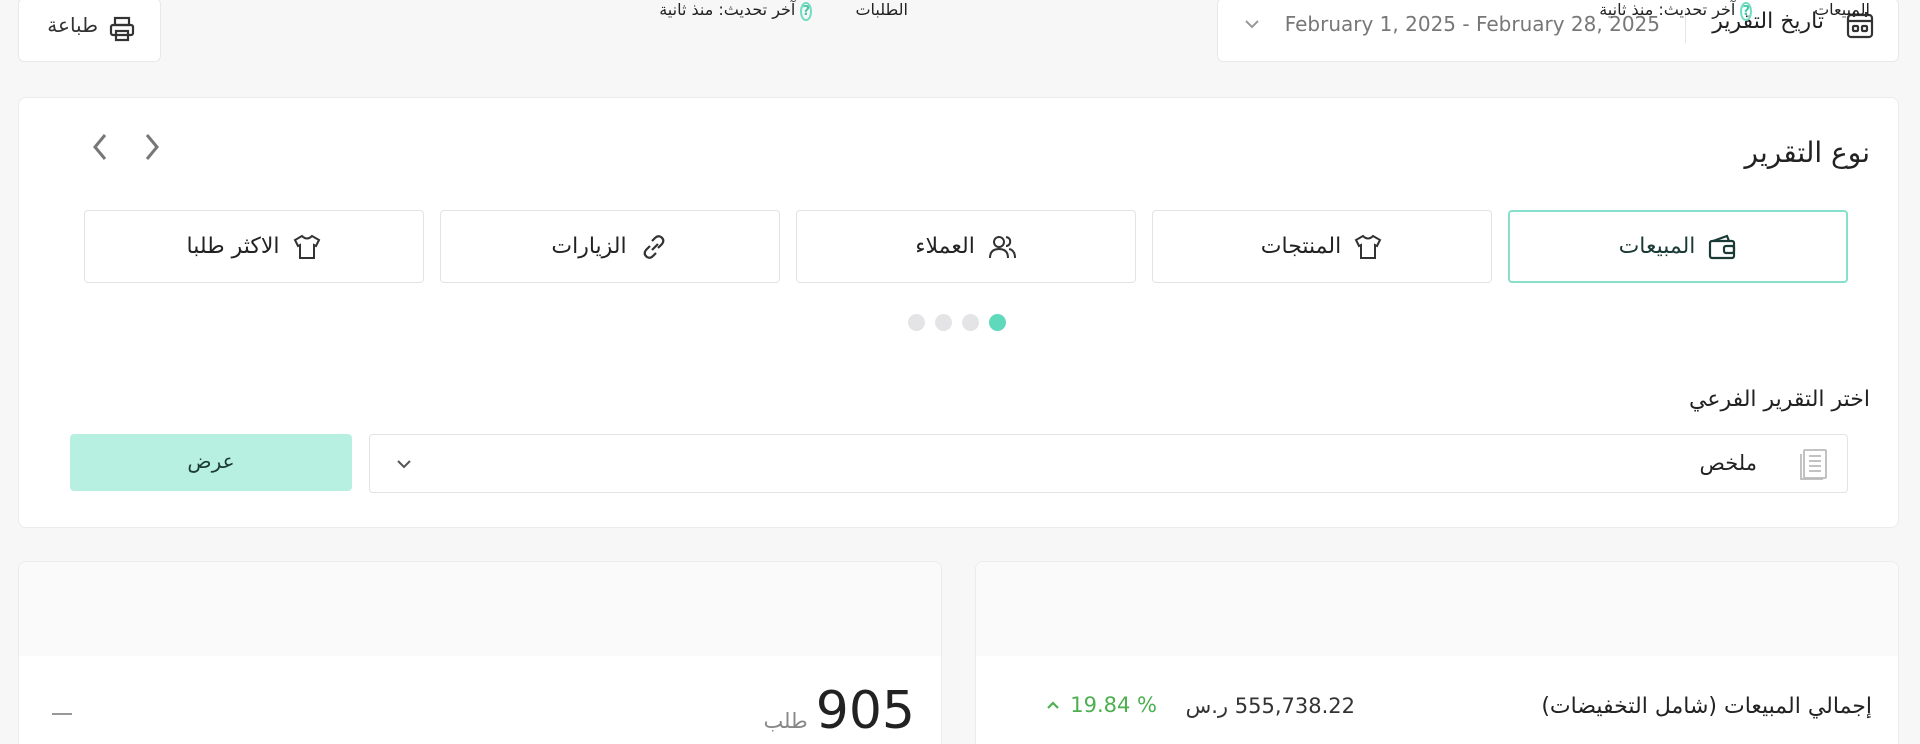  Describe the element at coordinates (233, 246) in the screenshot. I see `tab-label: الاكثر طلبا` at that location.